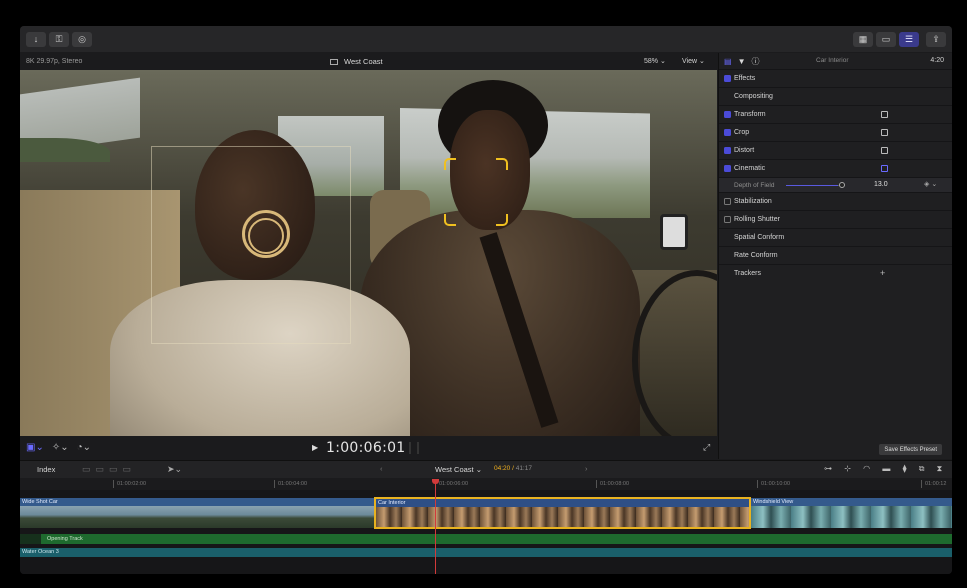  I want to click on depth-of-field-row: Depth of Field 13.0 ◈ ⌄, so click(835, 184).